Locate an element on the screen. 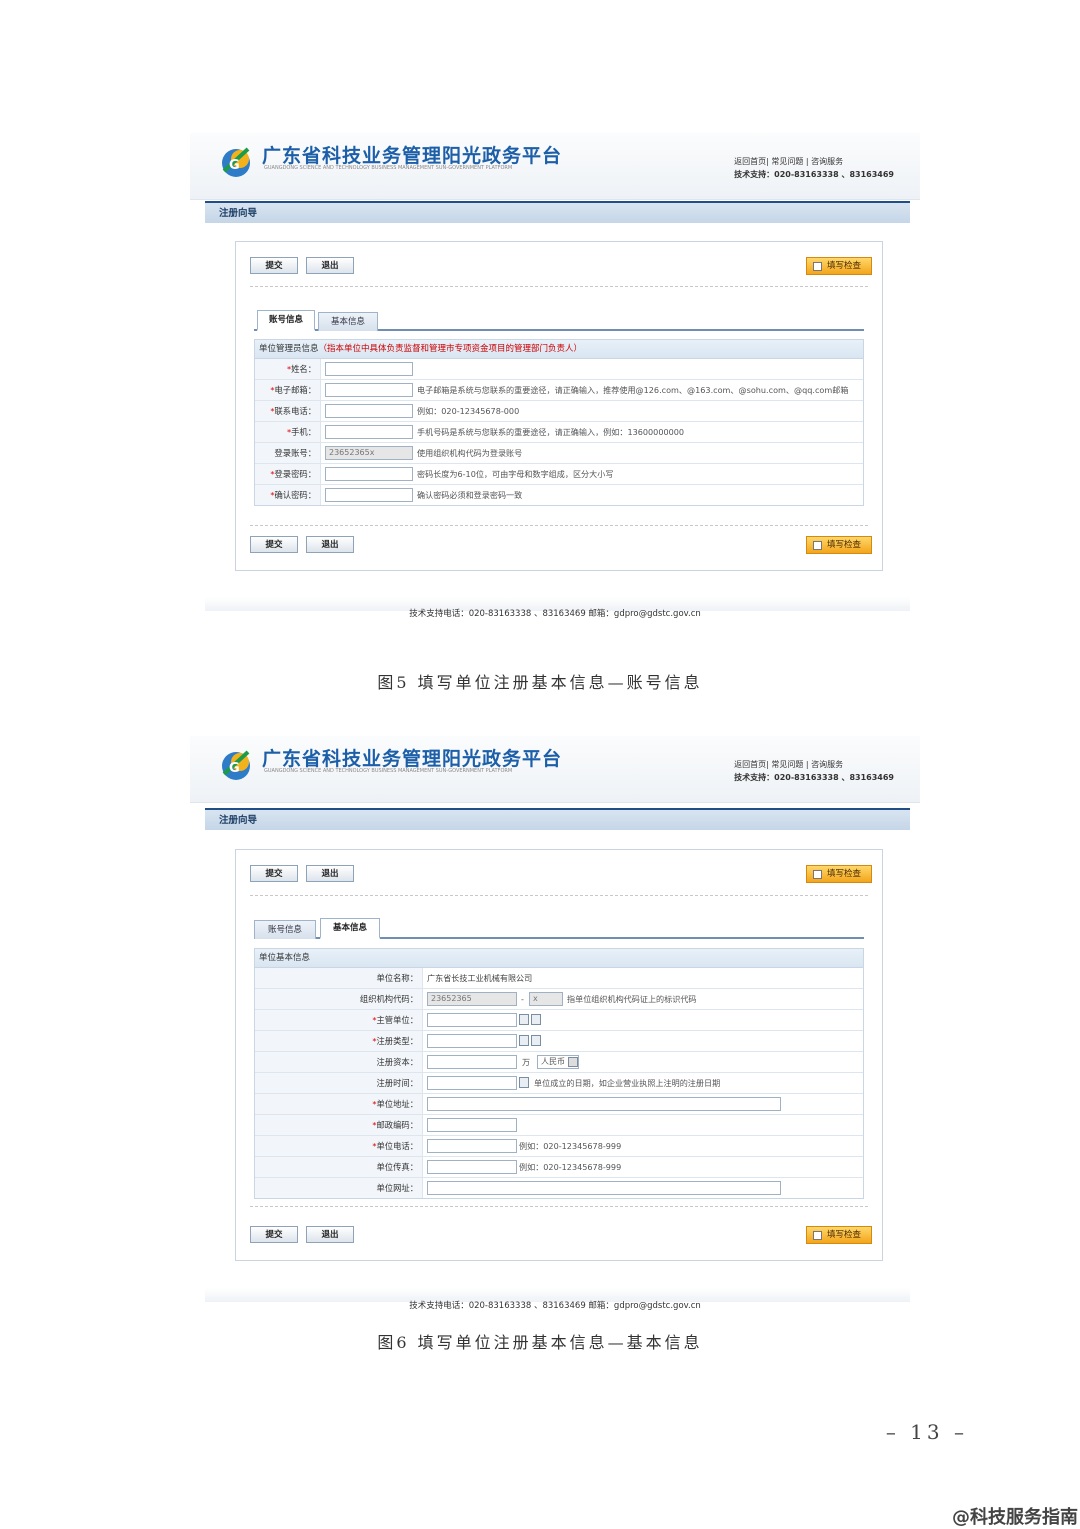 The height and width of the screenshot is (1529, 1080). address-input is located at coordinates (604, 1104).